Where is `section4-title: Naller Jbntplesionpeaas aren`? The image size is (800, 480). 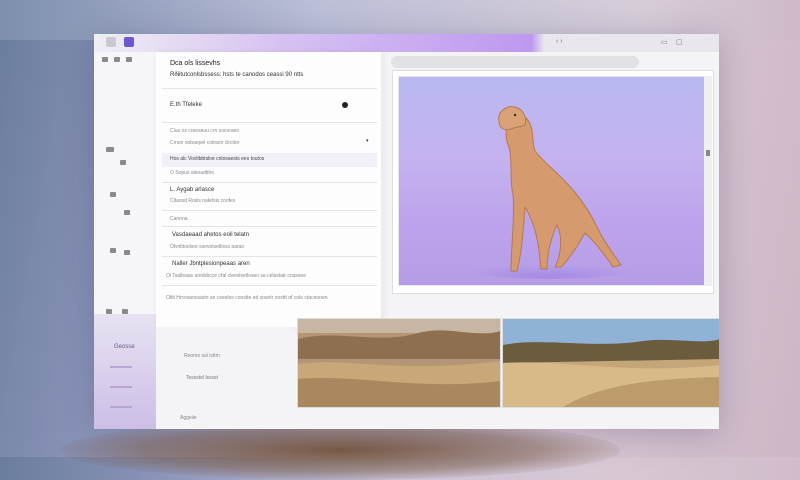
section4-title: Naller Jbntplesionpeaas aren is located at coordinates (211, 264).